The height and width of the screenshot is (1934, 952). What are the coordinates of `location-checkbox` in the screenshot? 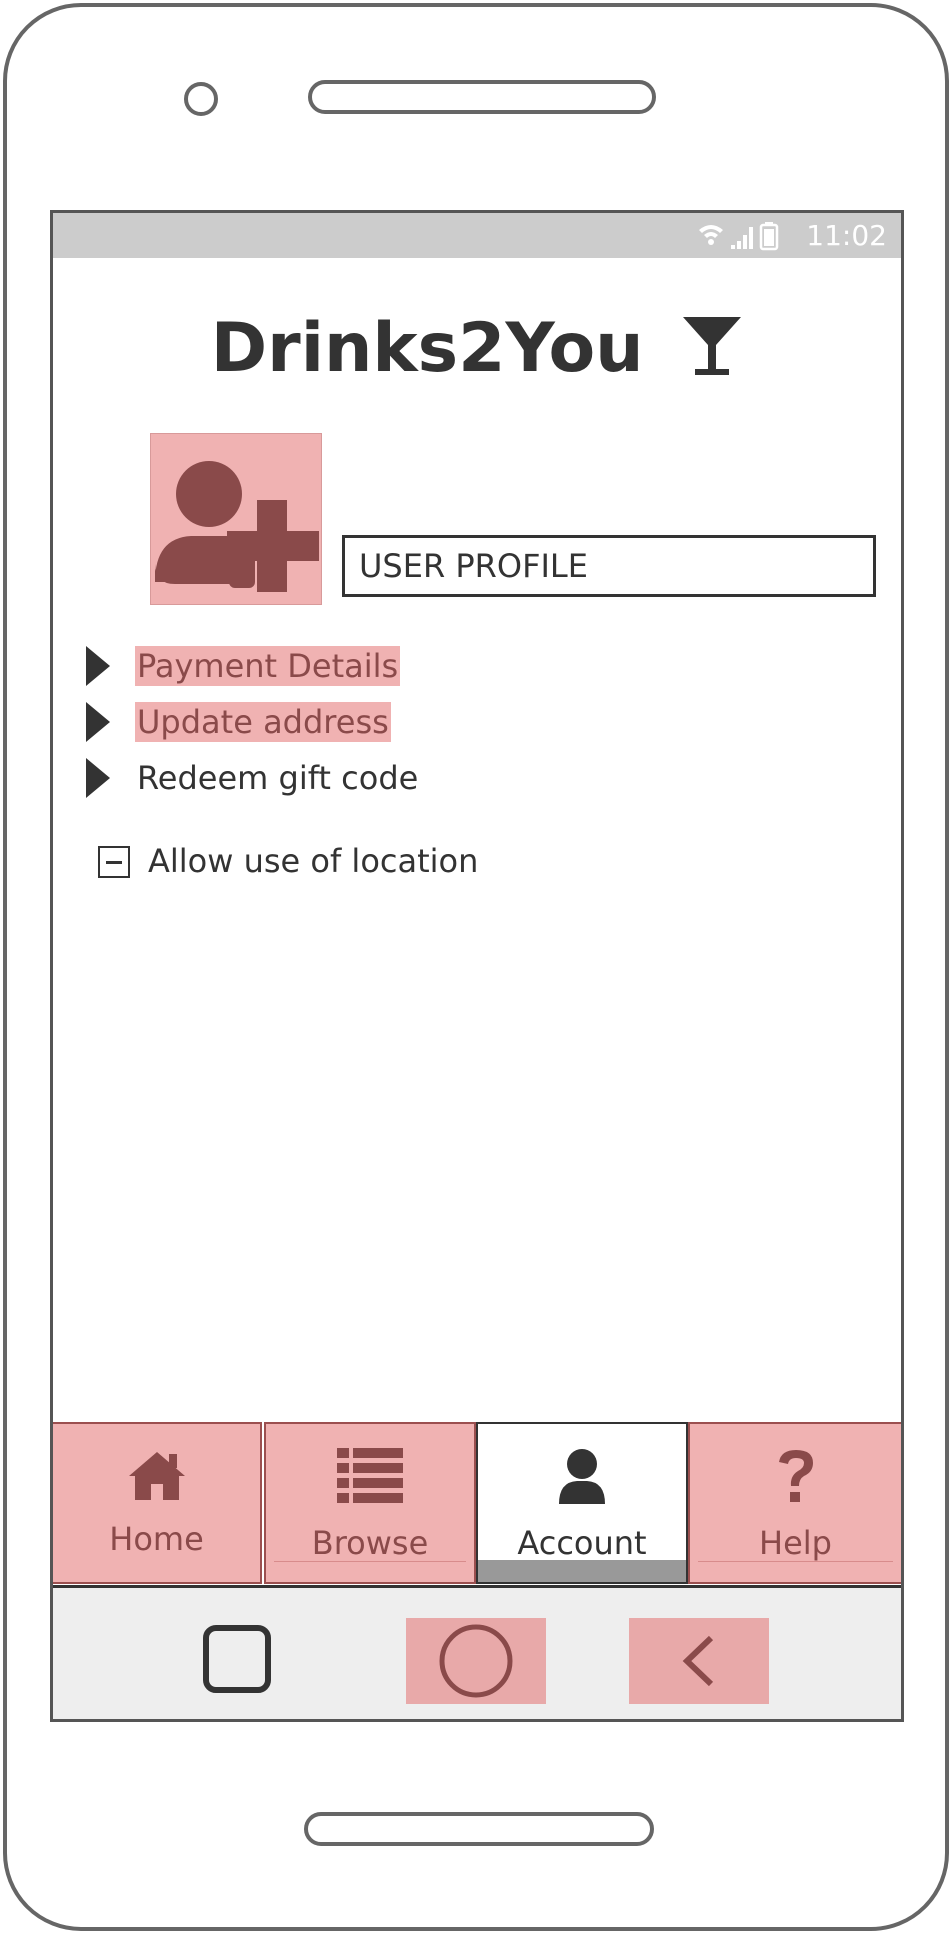 It's located at (114, 862).